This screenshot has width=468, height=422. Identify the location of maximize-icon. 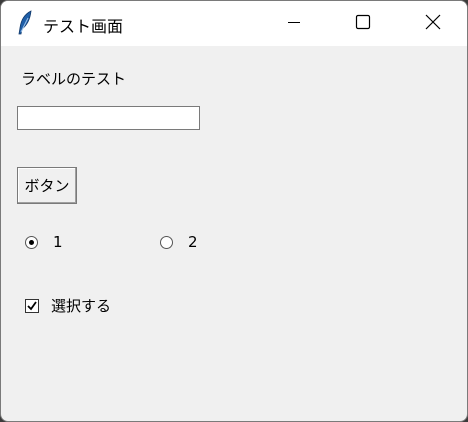
(363, 24).